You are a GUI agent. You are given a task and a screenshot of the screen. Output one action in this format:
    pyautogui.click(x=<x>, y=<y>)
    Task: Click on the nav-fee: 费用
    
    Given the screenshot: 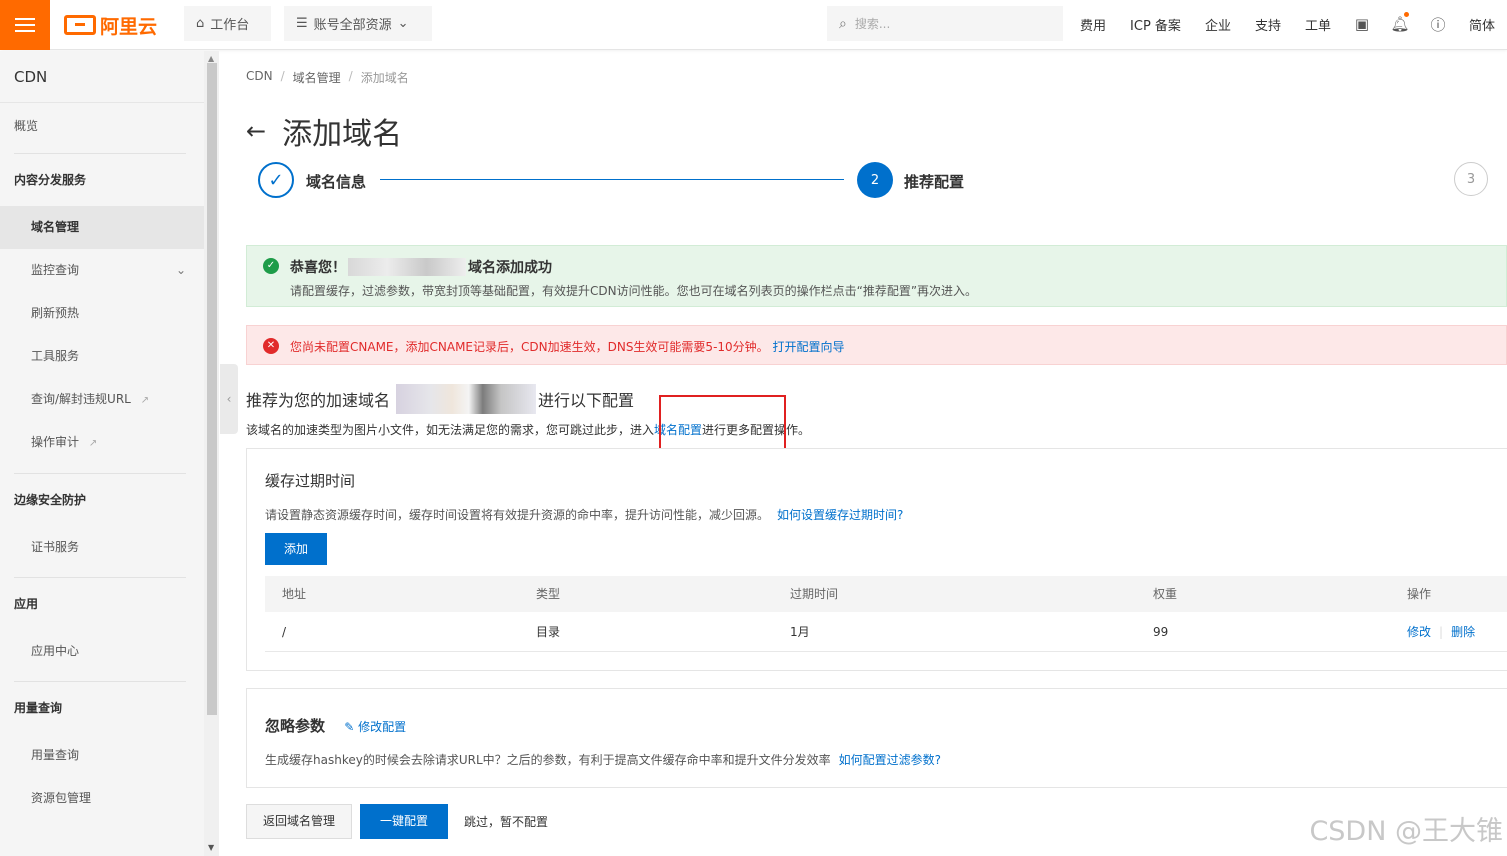 What is the action you would take?
    pyautogui.click(x=1093, y=24)
    